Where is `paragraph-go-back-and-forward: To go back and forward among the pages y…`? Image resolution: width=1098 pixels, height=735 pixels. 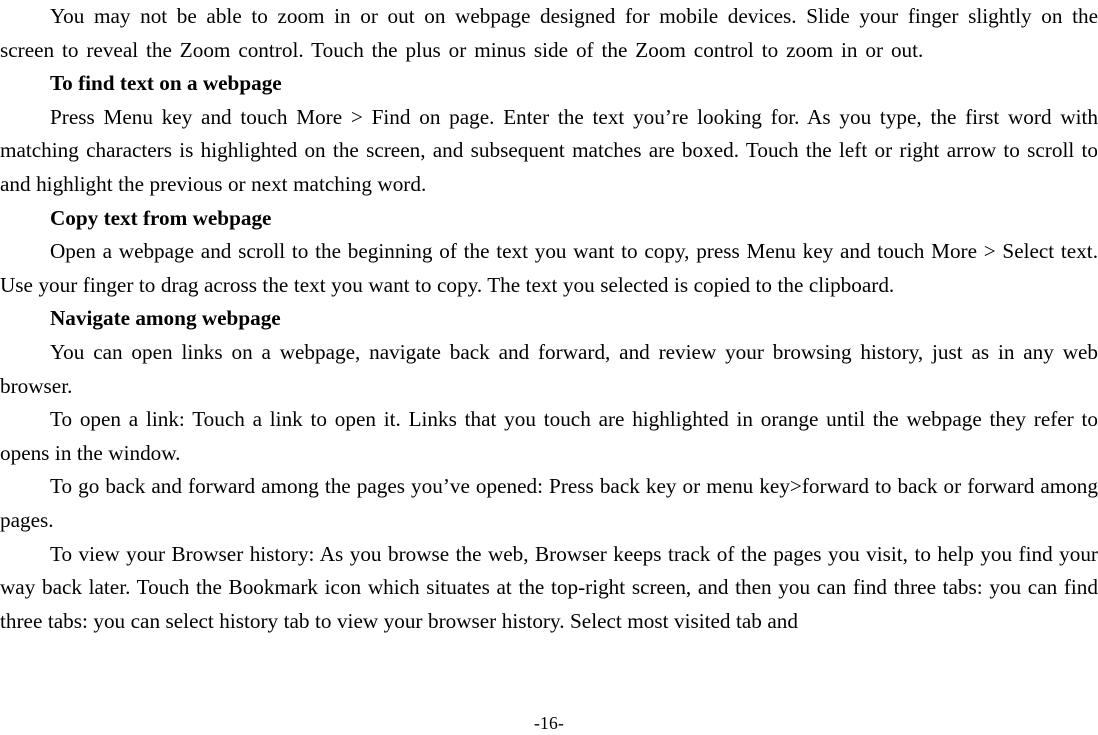
paragraph-go-back-and-forward: To go back and forward among the pages y… is located at coordinates (549, 503).